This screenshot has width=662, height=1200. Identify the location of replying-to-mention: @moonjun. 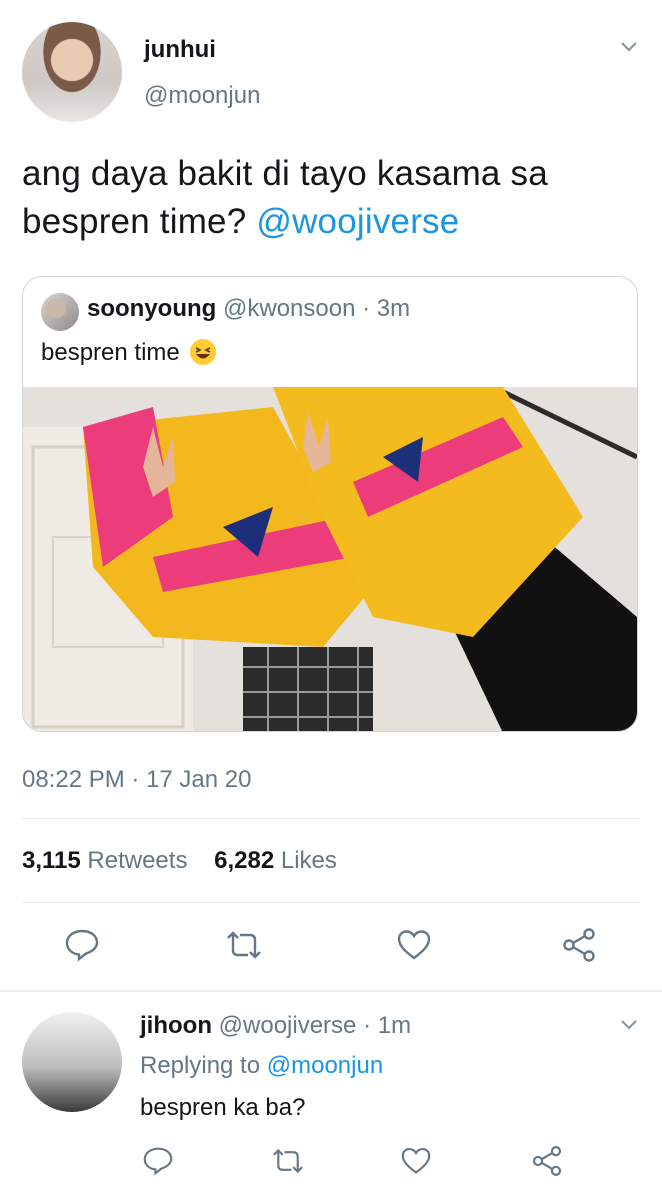
(325, 1065).